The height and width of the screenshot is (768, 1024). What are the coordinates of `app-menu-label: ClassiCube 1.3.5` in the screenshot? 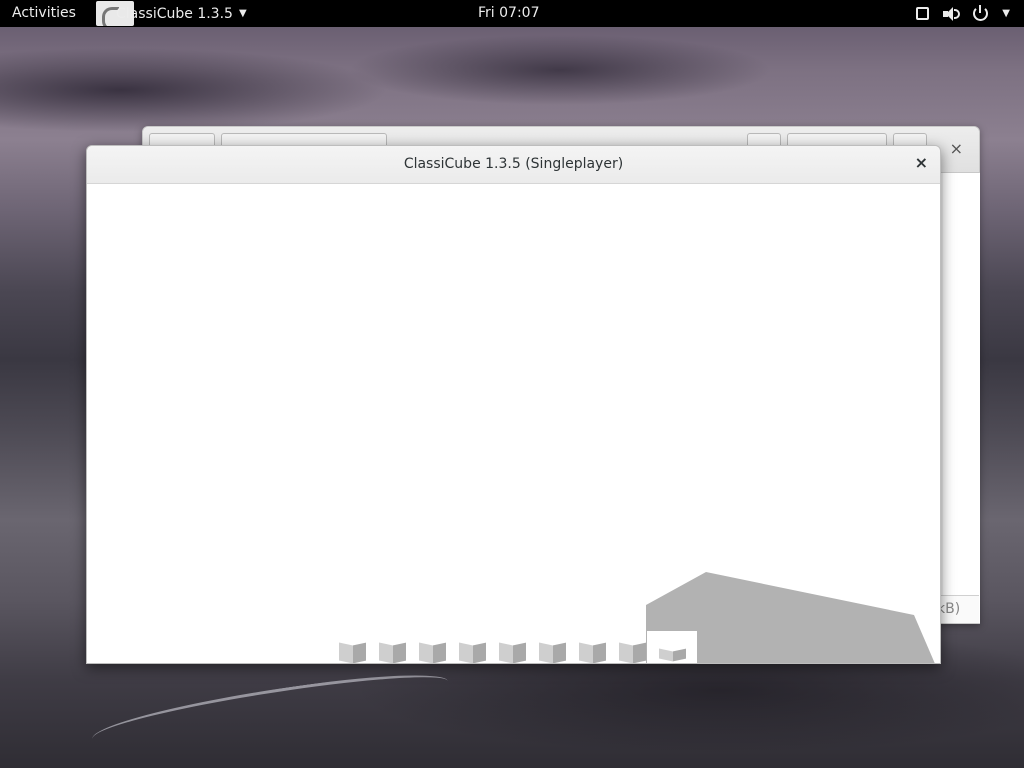 It's located at (174, 13).